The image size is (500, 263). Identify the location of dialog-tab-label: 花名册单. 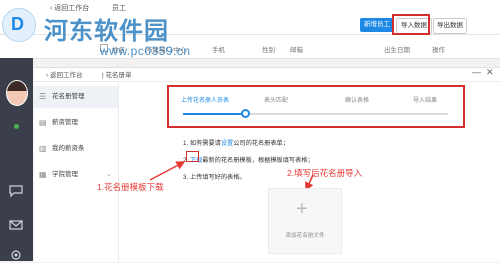
(118, 75).